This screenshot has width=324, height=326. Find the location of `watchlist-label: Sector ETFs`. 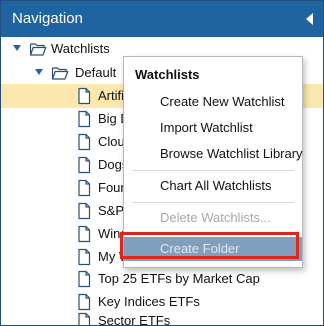

watchlist-label: Sector ETFs is located at coordinates (134, 319).